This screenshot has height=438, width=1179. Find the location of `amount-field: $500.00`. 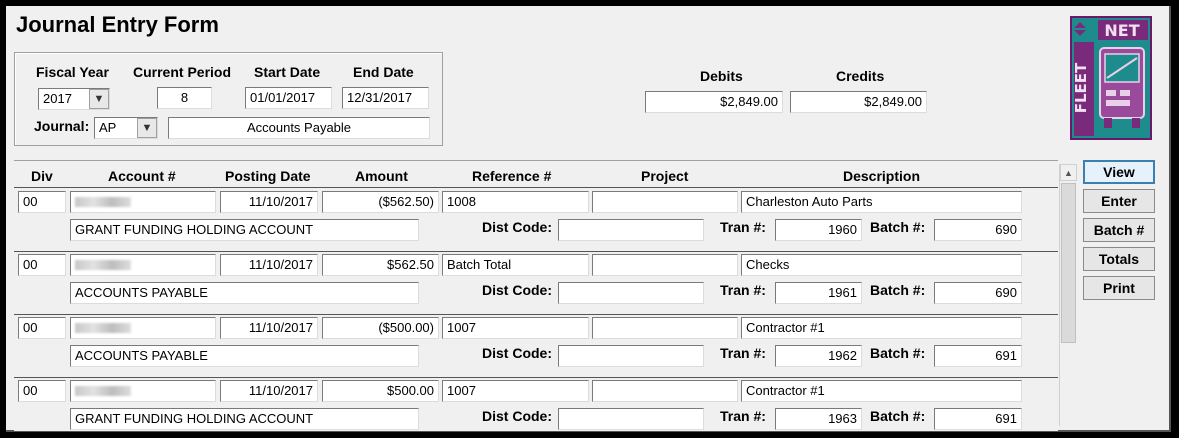

amount-field: $500.00 is located at coordinates (380, 391).